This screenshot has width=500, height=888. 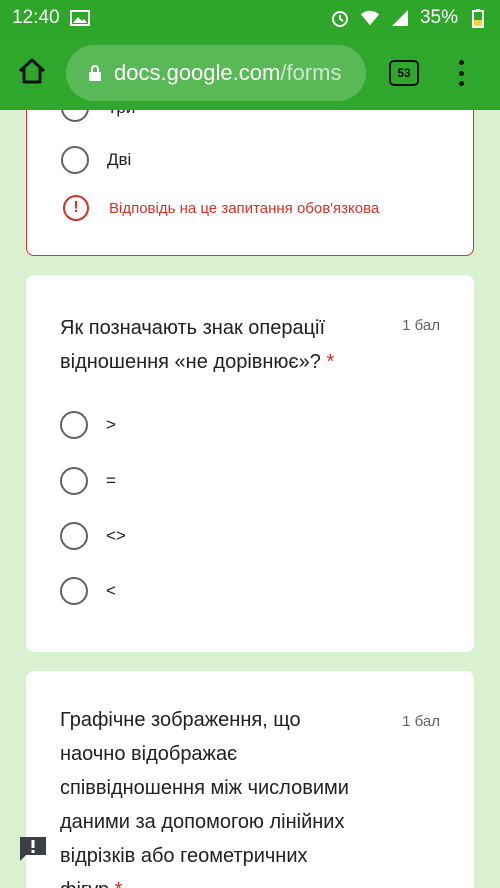 What do you see at coordinates (244, 208) in the screenshot?
I see `error-message: Відповідь на це запитання обов'язкова` at bounding box center [244, 208].